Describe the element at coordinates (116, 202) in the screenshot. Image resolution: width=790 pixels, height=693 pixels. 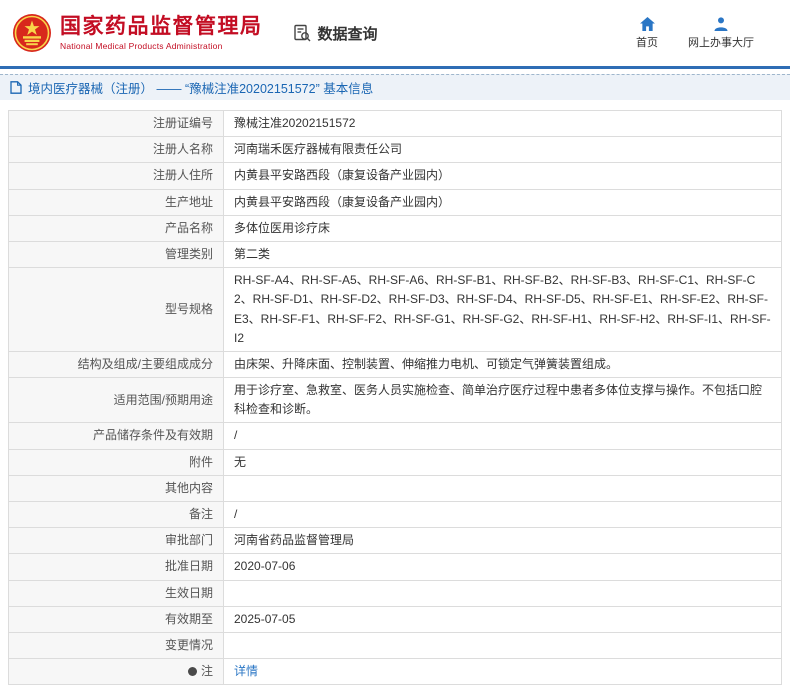
I see `row-label: 生产地址` at that location.